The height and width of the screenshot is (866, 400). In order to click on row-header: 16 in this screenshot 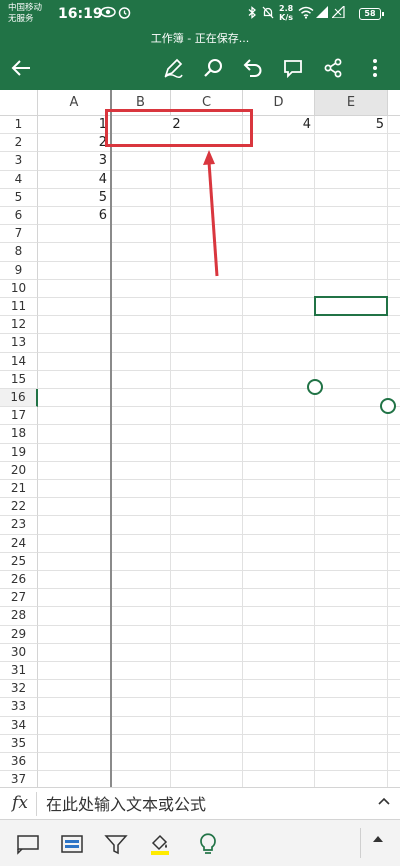, I will do `click(19, 398)`.